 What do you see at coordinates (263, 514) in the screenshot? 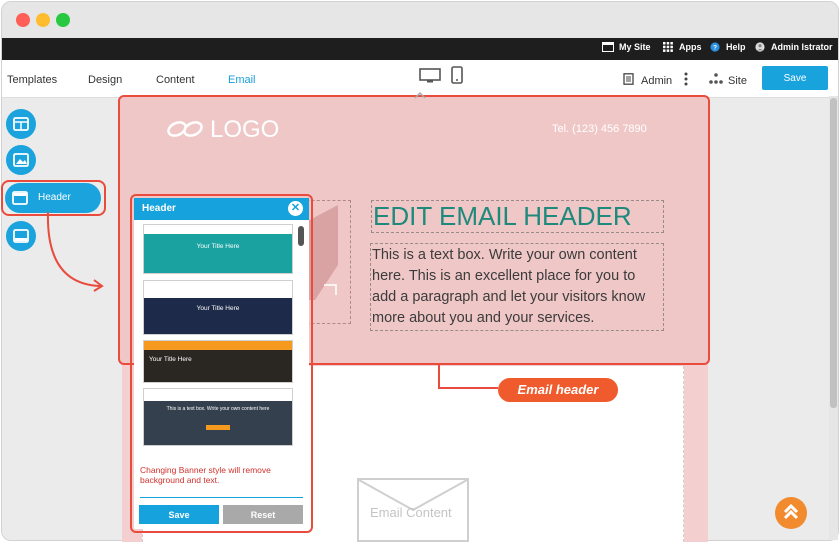
I see `panel-reset-button: Reset` at bounding box center [263, 514].